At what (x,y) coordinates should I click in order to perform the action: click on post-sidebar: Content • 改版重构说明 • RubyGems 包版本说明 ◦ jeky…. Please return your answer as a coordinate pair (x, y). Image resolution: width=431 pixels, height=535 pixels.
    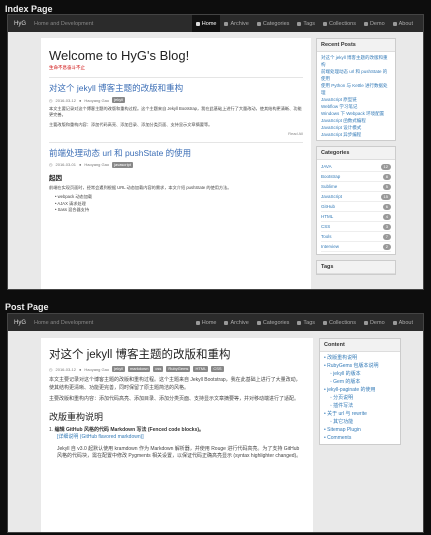
    Looking at the image, I should click on (360, 394).